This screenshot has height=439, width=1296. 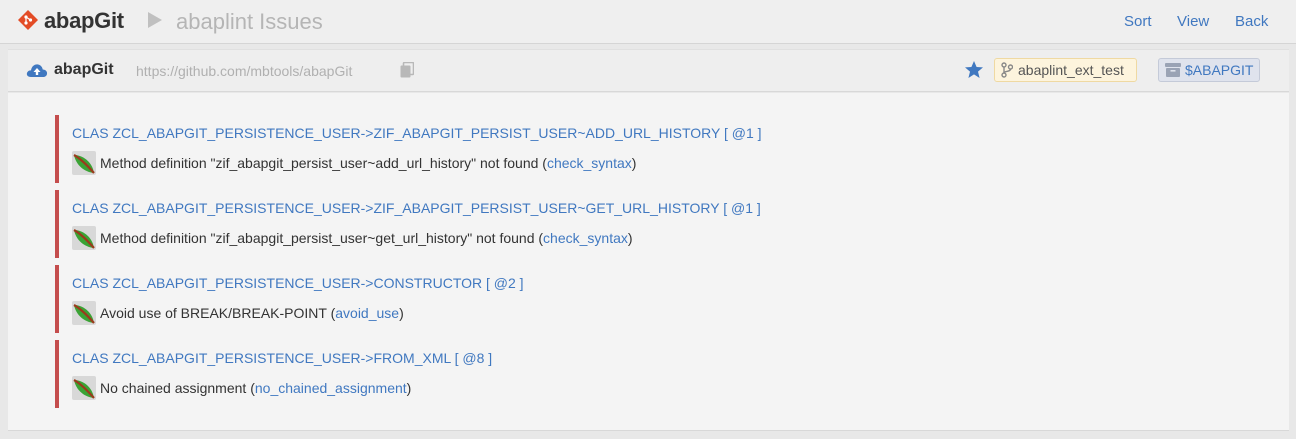 I want to click on page-title: abaplint Issues, so click(x=249, y=21).